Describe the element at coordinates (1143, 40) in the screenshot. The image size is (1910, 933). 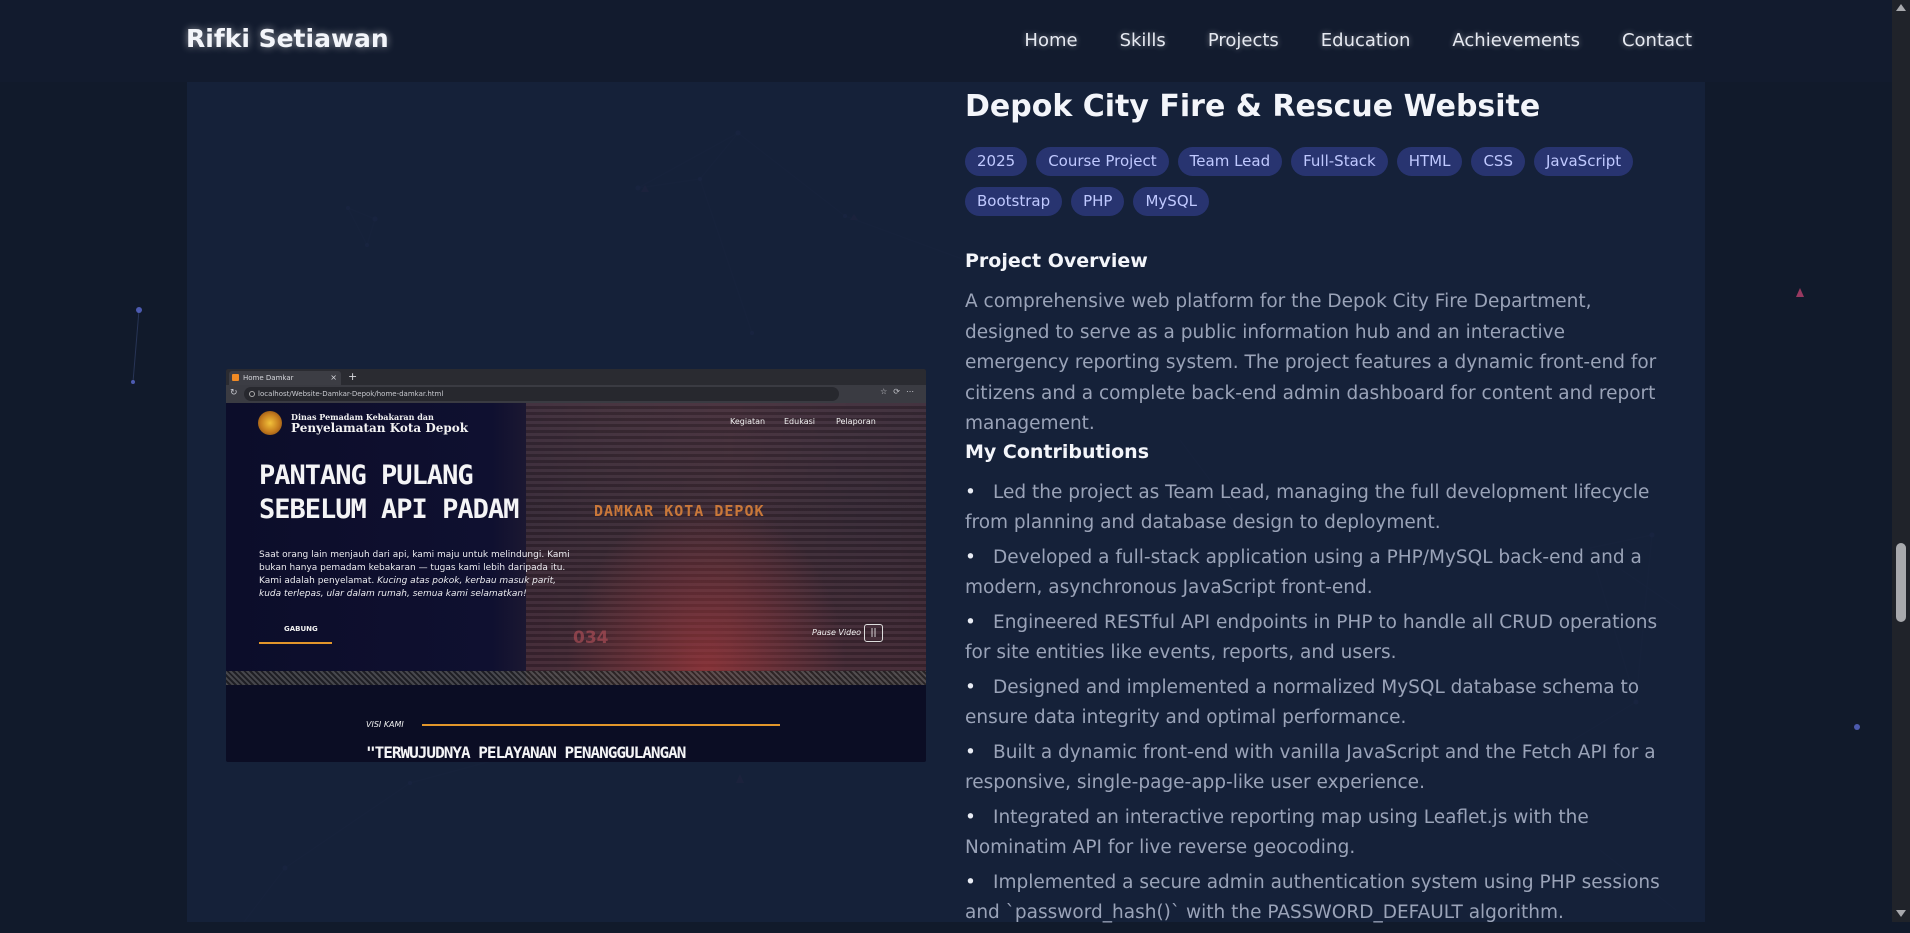
I see `nav-item-skills: Skills` at that location.